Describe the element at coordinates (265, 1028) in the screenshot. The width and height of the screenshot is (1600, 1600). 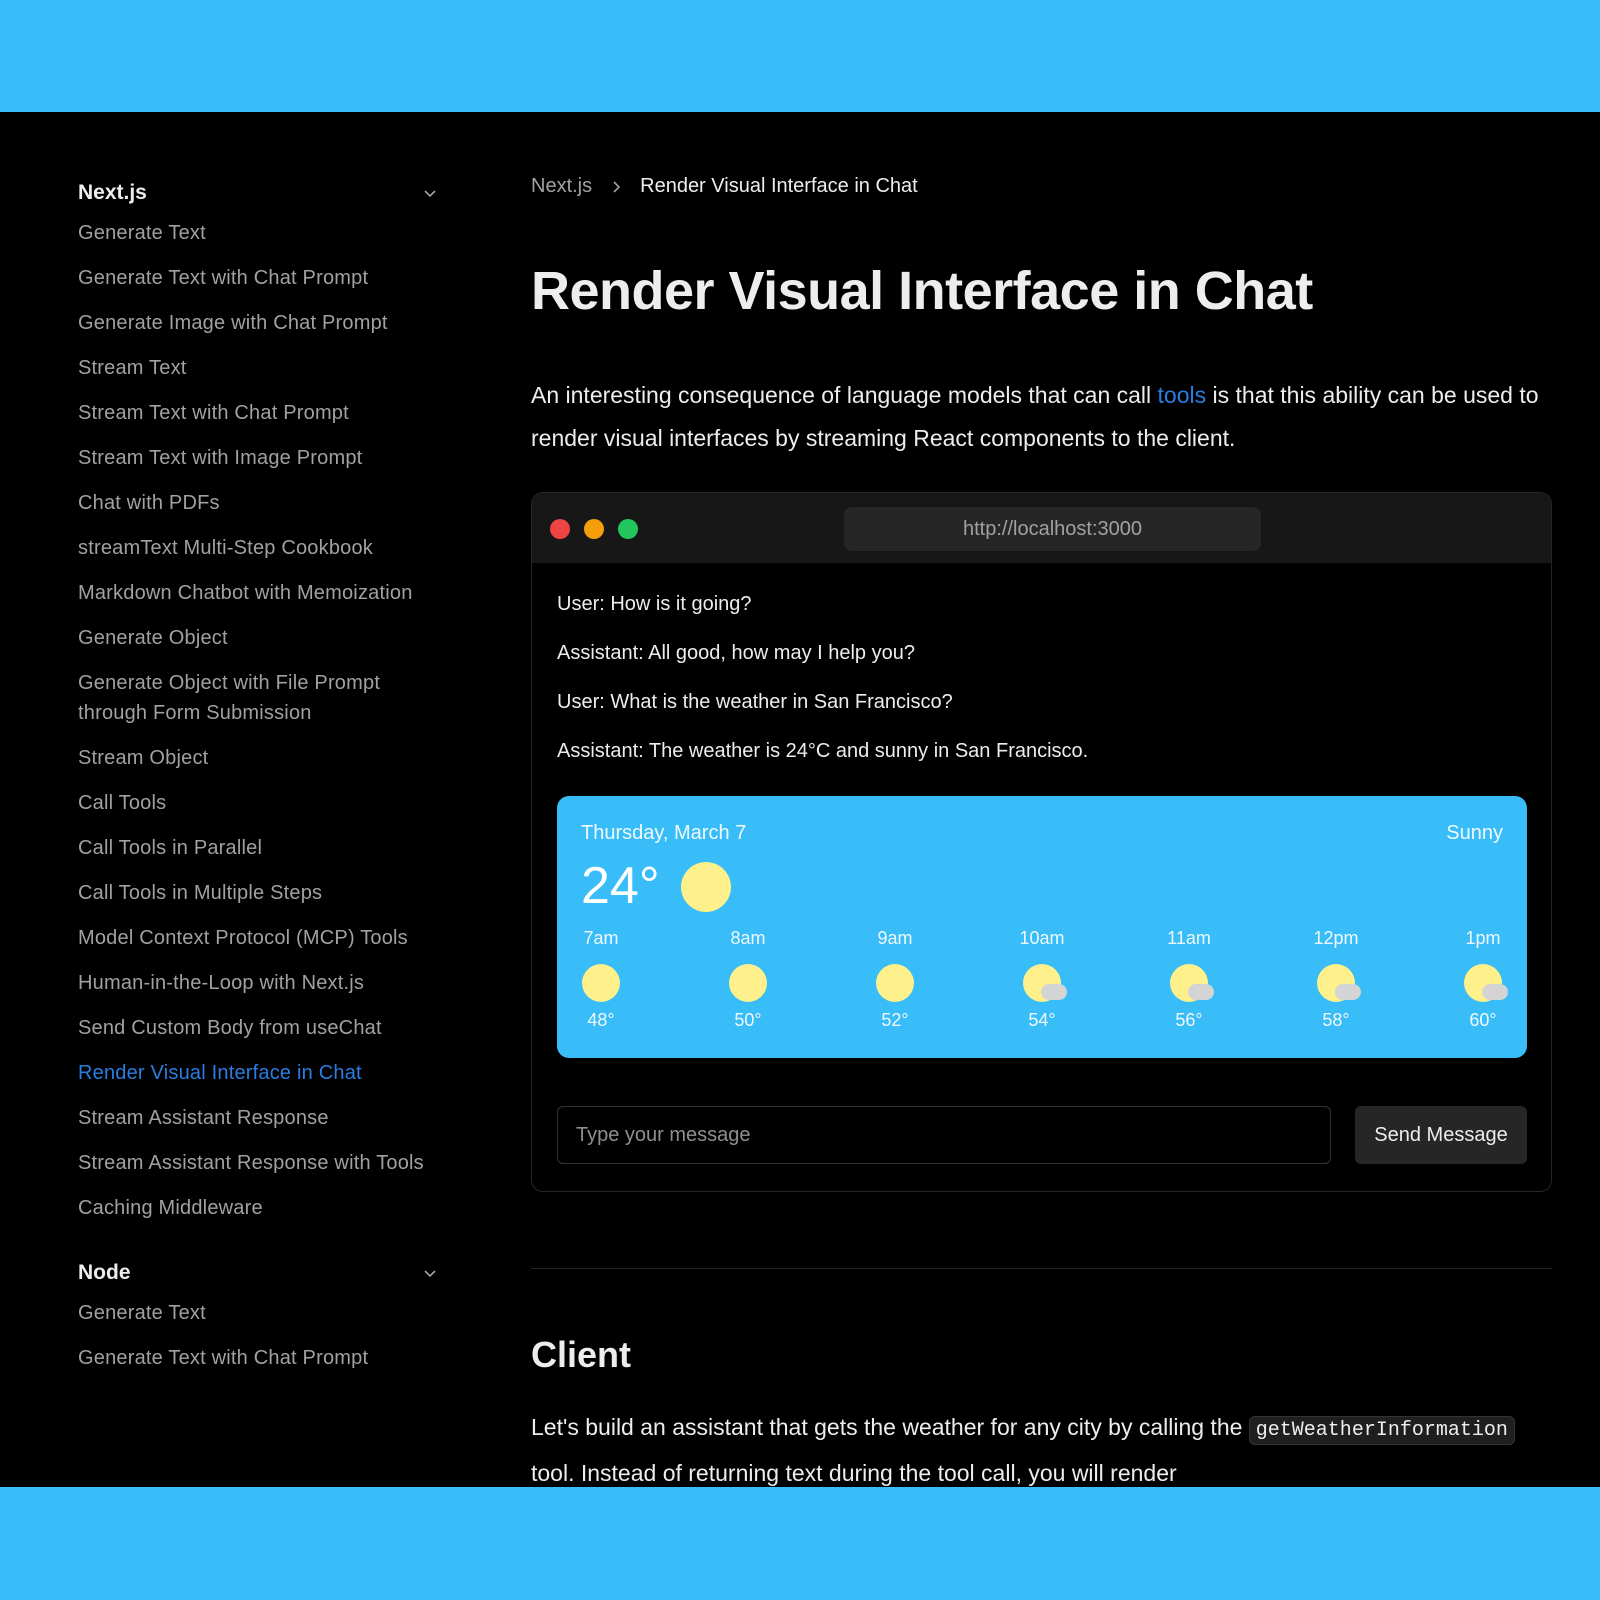
I see `sidebar-item-send-custom-body-from-usechat: Send Custom Body from useChat` at that location.